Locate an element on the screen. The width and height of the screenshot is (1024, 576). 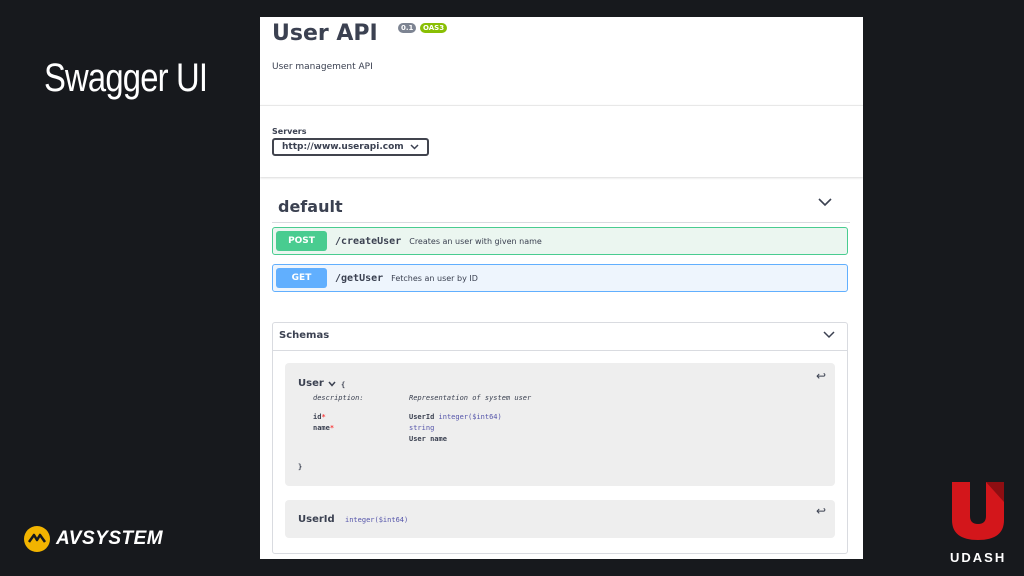
description-value: Representation of system user is located at coordinates (470, 398).